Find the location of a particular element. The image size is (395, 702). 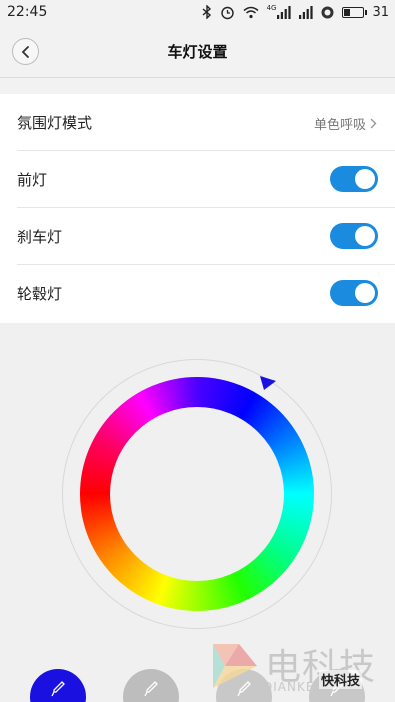

ambient-mode-row: 氛围灯模式 单色呼吸 is located at coordinates (206, 122).